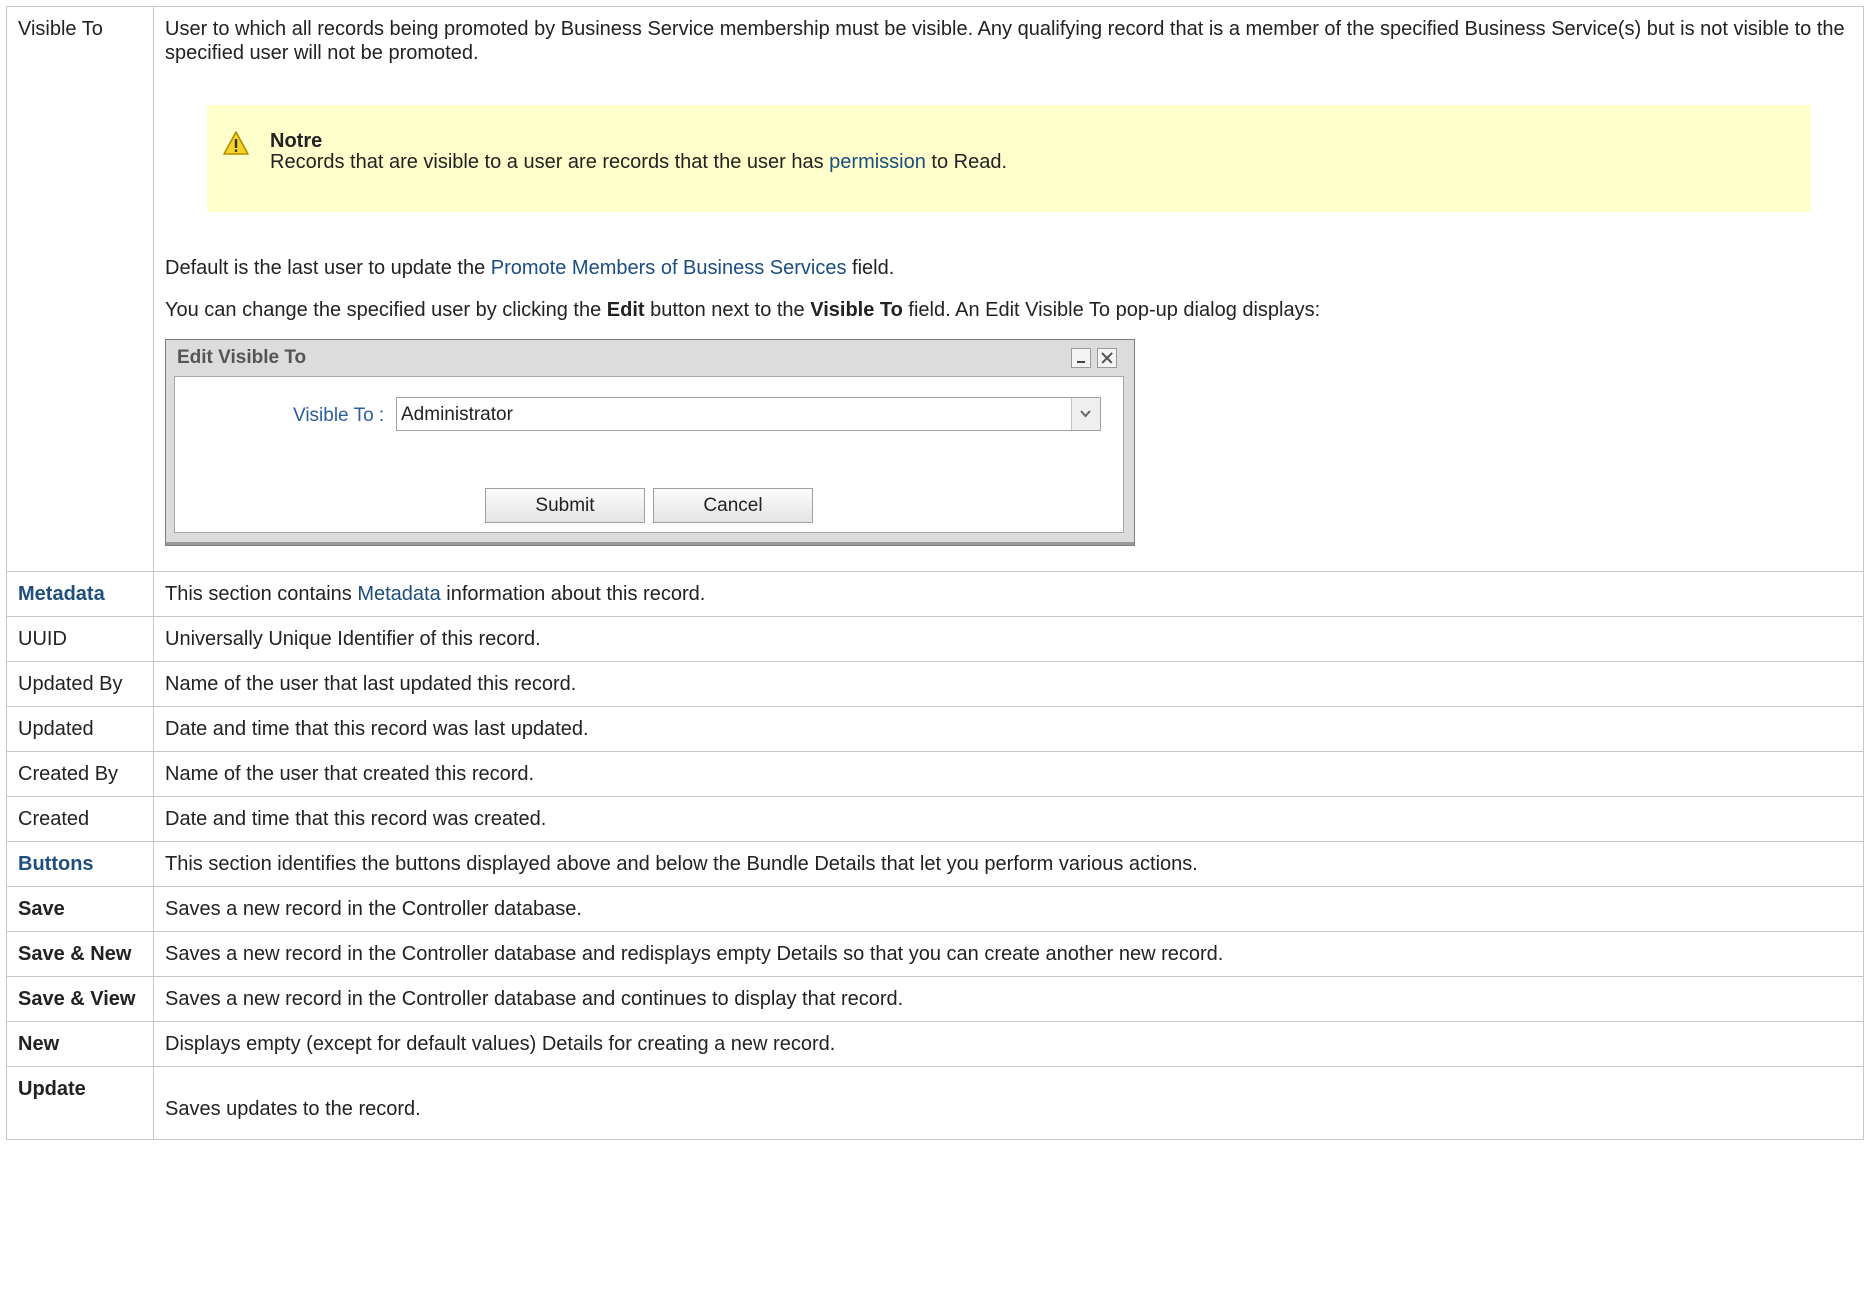  I want to click on visible-to-select: Administrator, so click(748, 414).